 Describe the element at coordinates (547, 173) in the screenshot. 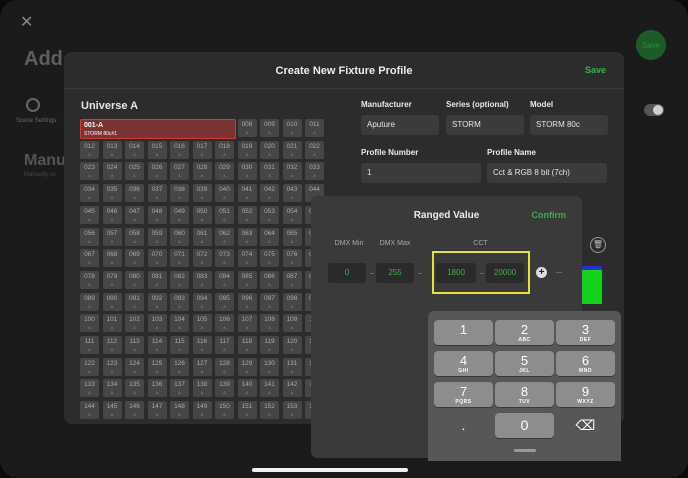

I see `profile-name-field: Cct & RGB 8 bit (7ch)` at that location.